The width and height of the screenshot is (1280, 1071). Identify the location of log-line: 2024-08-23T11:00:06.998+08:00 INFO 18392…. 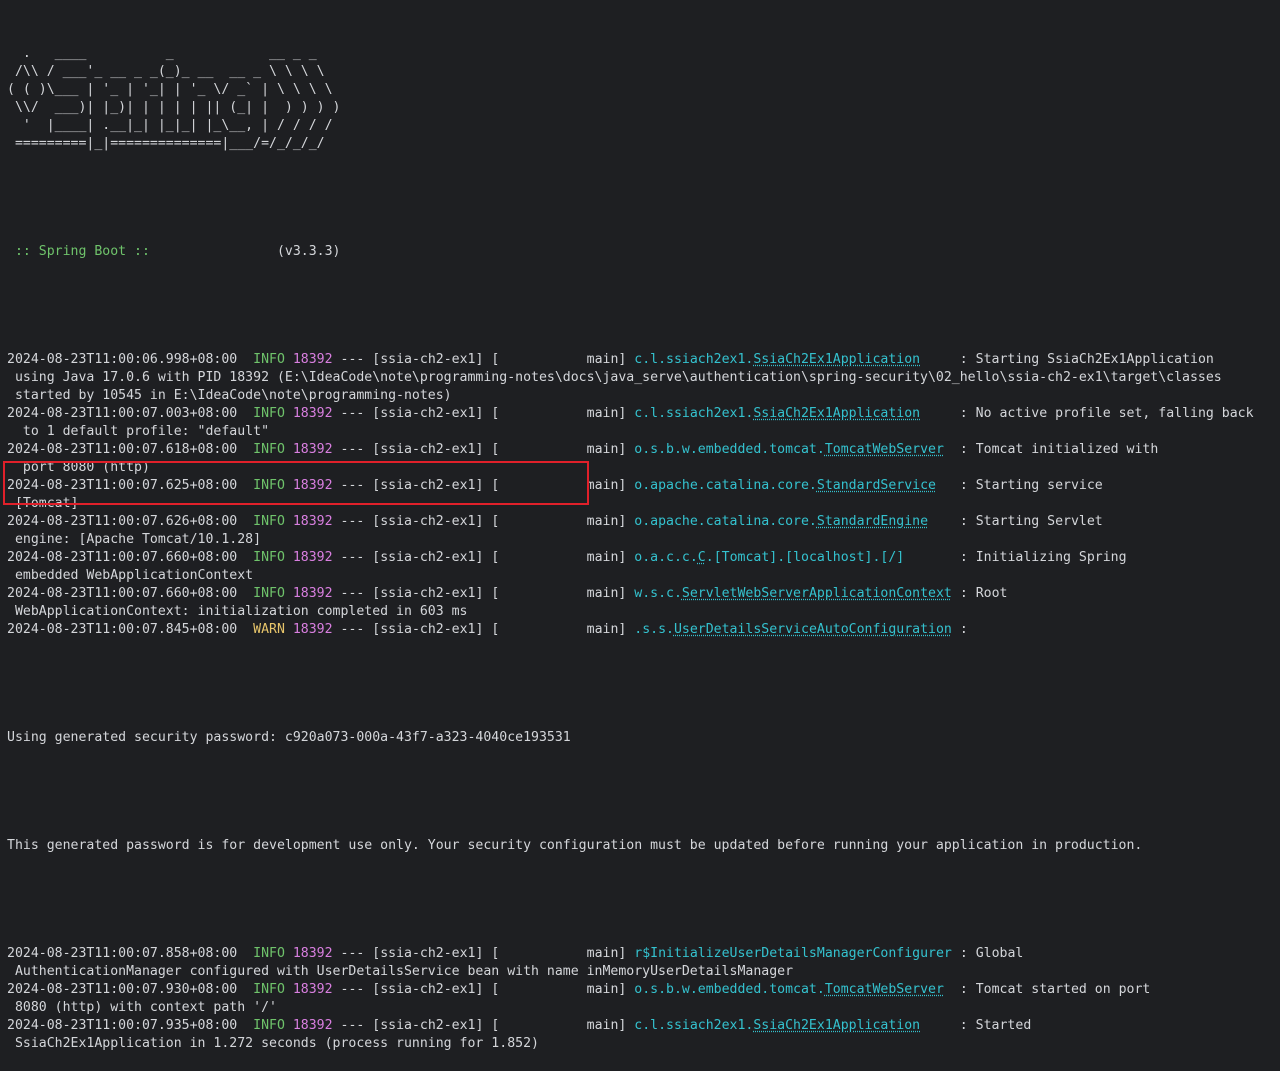
(643, 360).